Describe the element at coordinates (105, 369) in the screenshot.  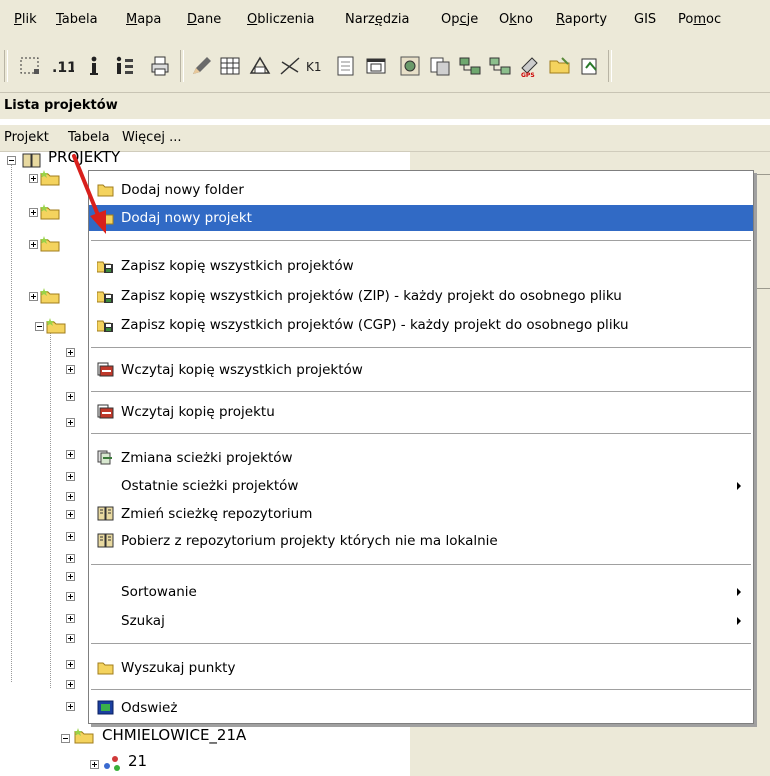
I see `restore-all-icon` at that location.